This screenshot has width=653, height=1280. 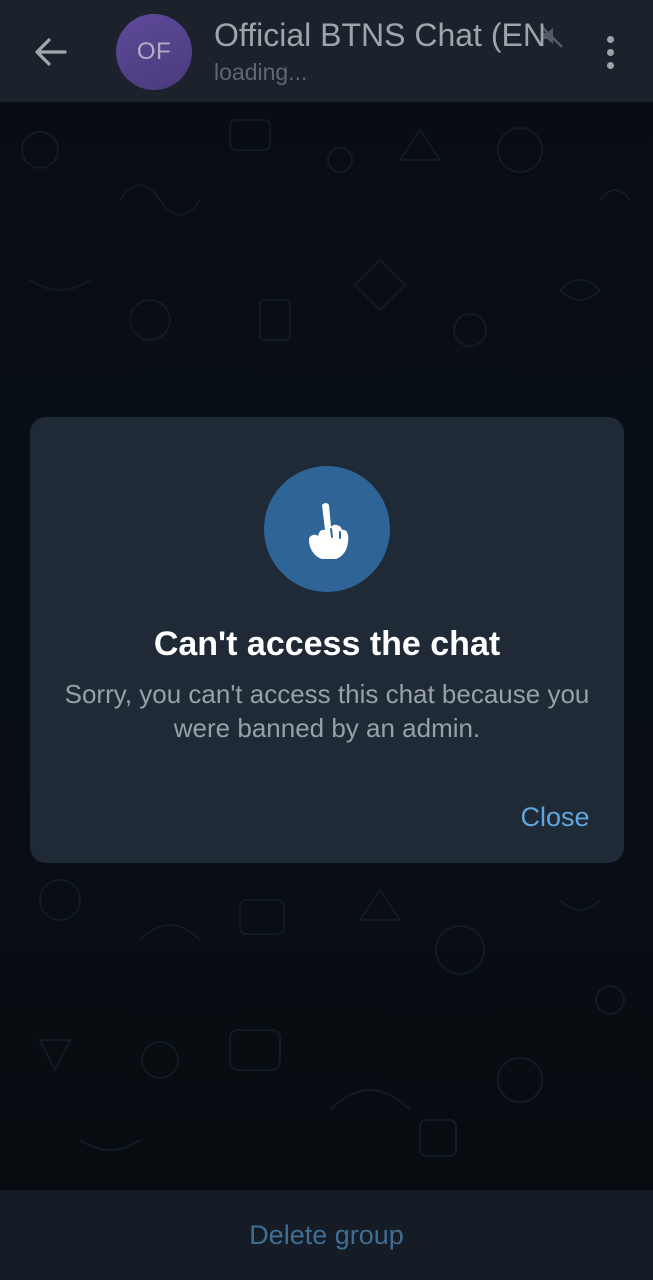 What do you see at coordinates (380, 35) in the screenshot?
I see `chat-title: Official BTNS Chat (EN` at bounding box center [380, 35].